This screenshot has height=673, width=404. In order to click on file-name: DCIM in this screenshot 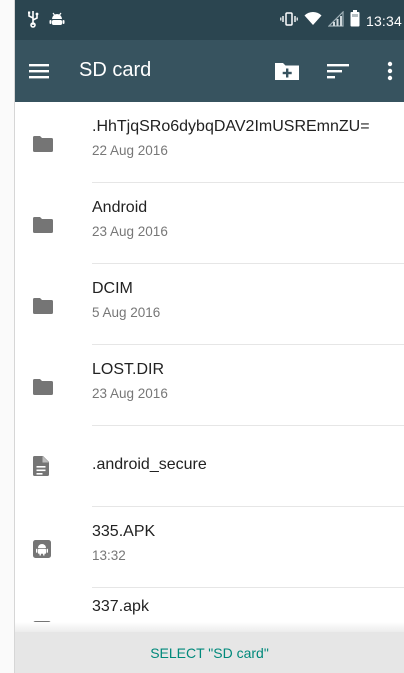, I will do `click(112, 288)`.